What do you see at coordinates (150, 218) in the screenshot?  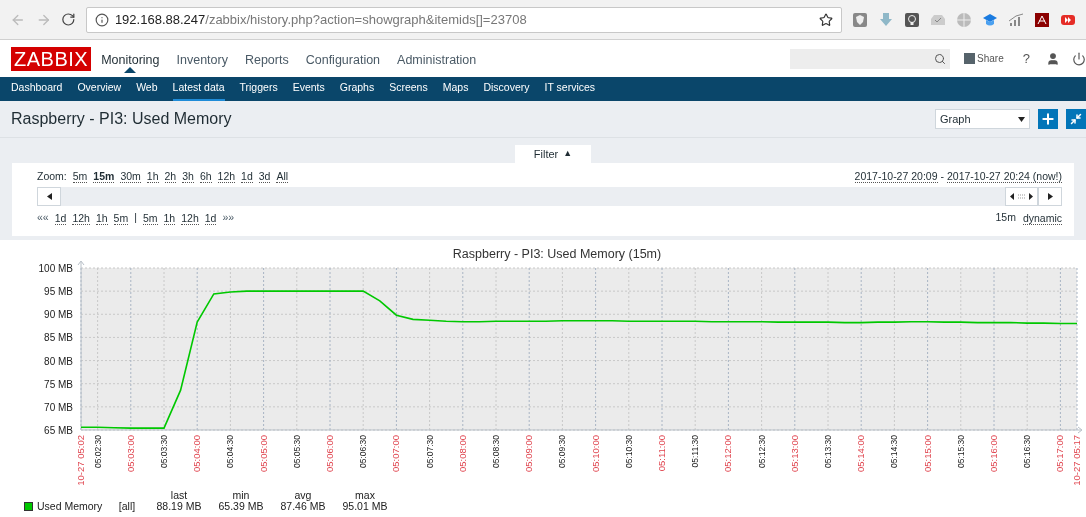 I see `step-forward-link: 5m` at bounding box center [150, 218].